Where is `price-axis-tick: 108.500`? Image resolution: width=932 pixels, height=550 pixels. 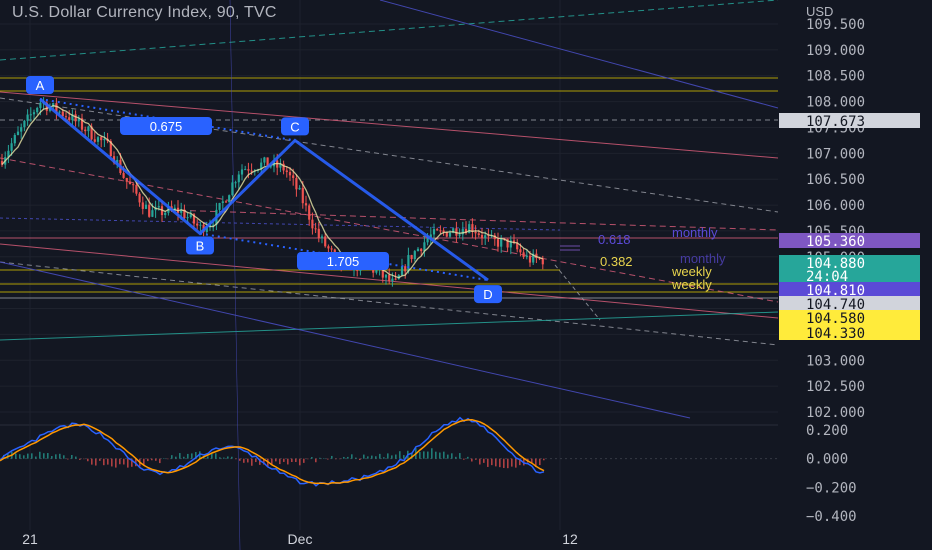 price-axis-tick: 108.500 is located at coordinates (835, 77).